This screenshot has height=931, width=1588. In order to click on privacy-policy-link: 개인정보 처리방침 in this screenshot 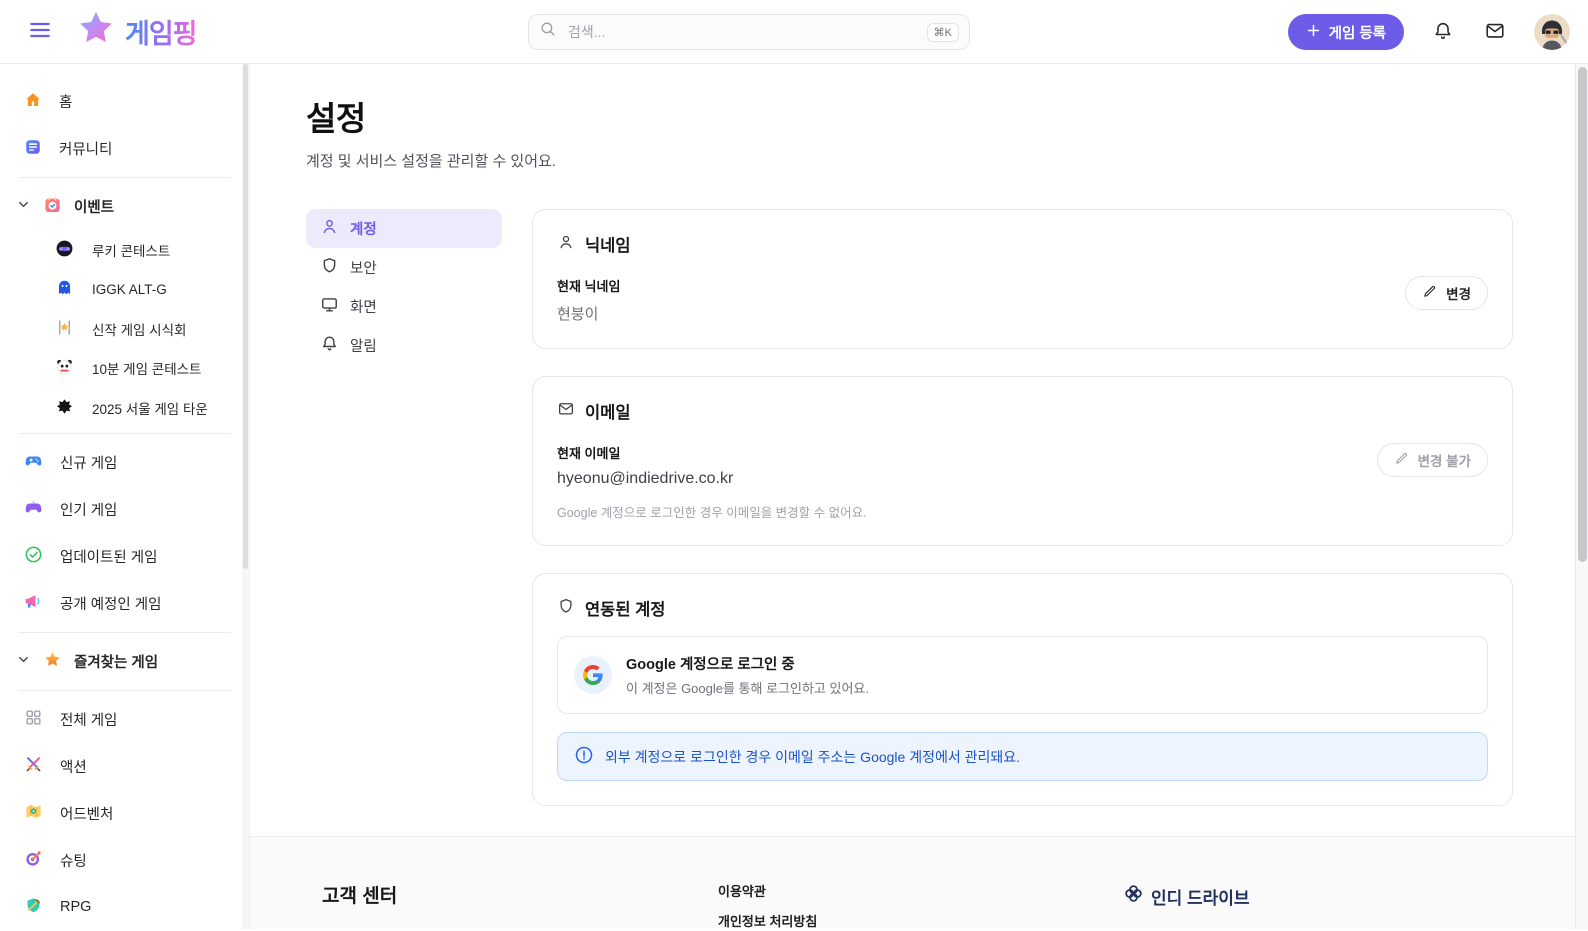, I will do `click(767, 920)`.